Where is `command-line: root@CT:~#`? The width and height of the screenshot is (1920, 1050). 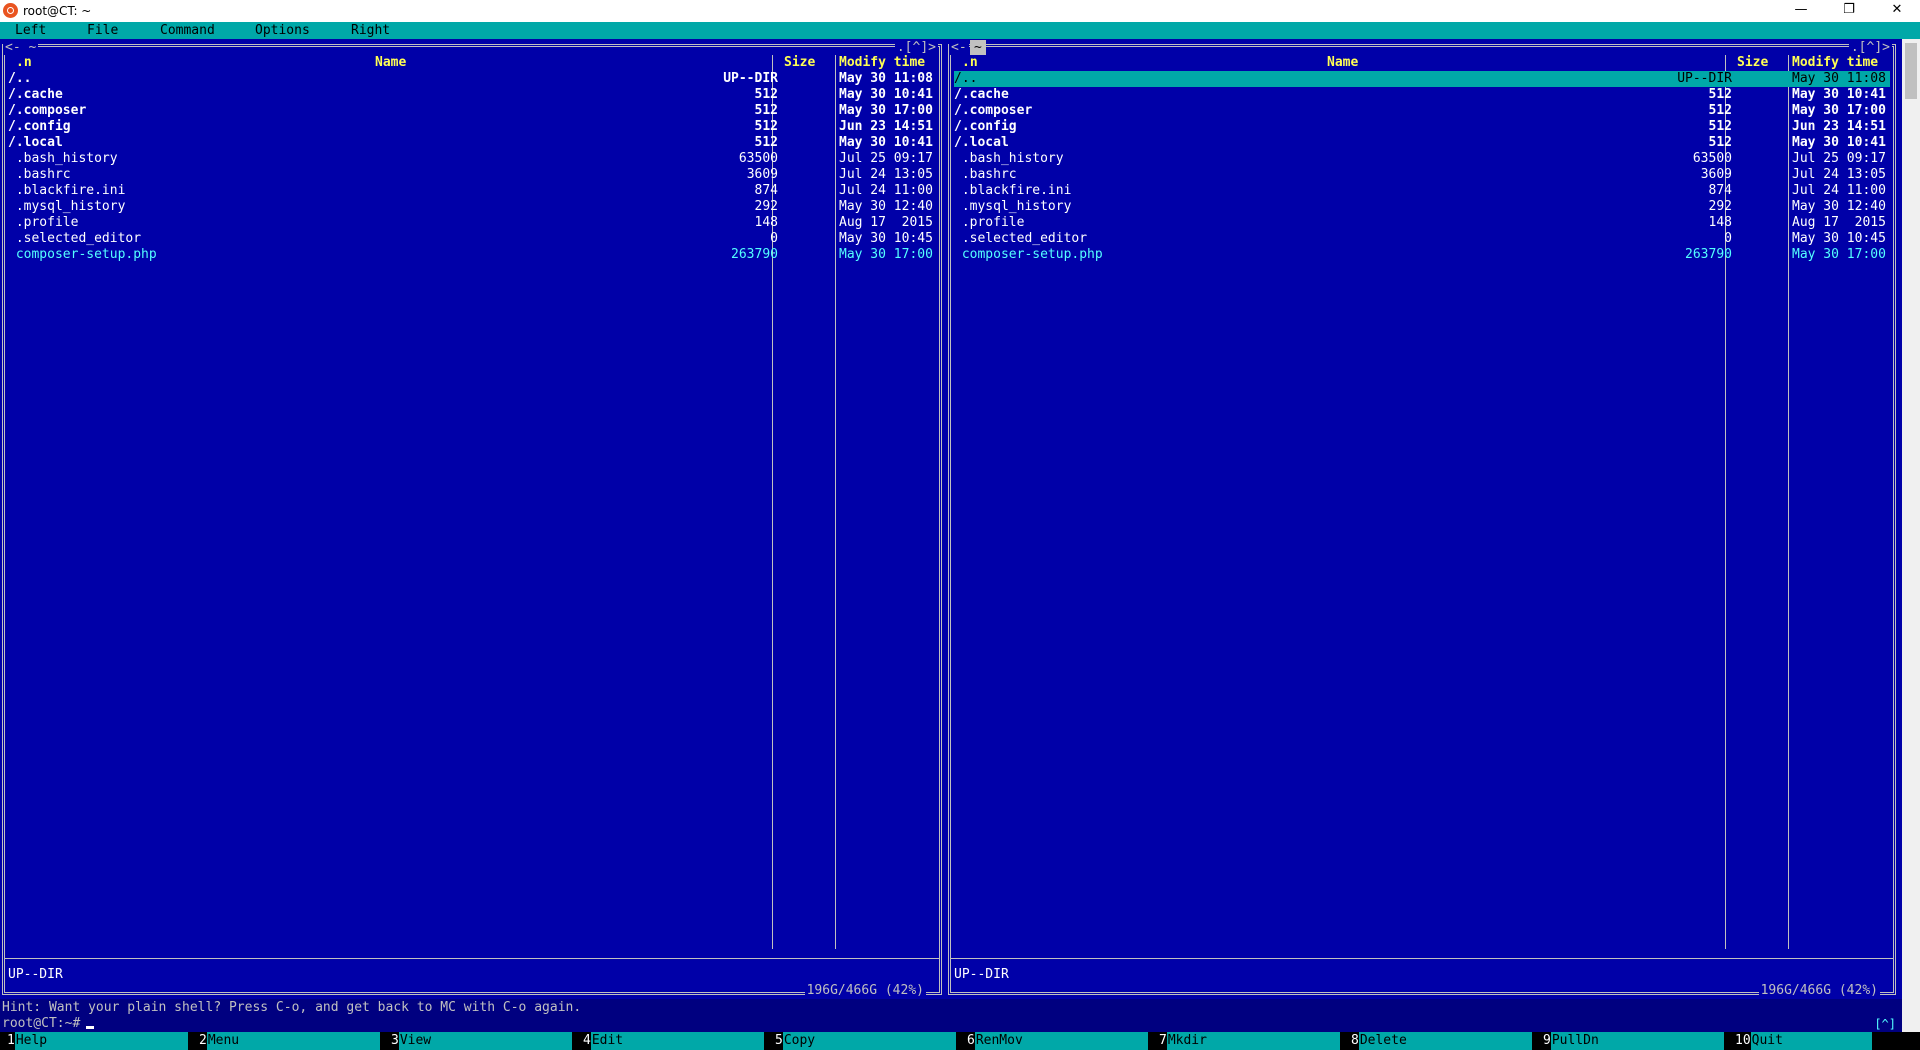
command-line: root@CT:~# is located at coordinates (960, 1024).